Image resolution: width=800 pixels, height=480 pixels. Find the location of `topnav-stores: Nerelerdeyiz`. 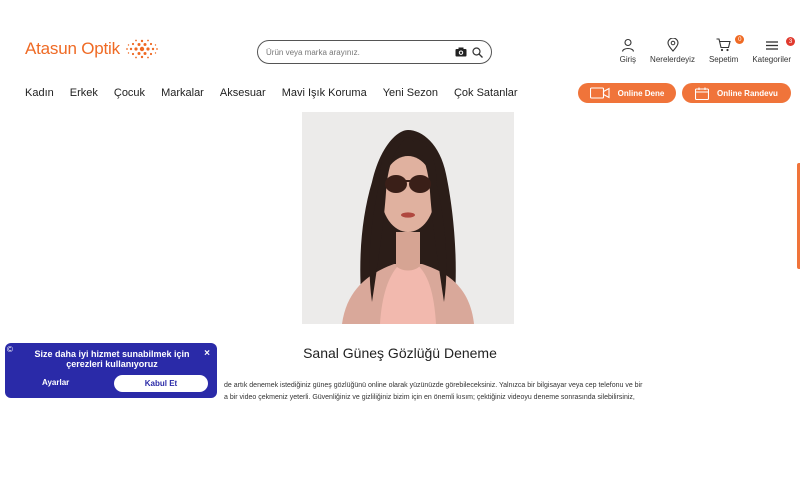

topnav-stores: Nerelerdeyiz is located at coordinates (672, 51).